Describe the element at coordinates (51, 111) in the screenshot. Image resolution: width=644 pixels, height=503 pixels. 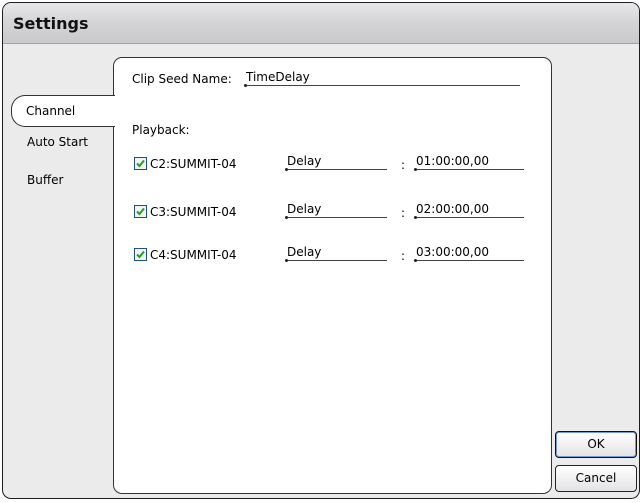
I see `tab-channel-label: Channel` at that location.